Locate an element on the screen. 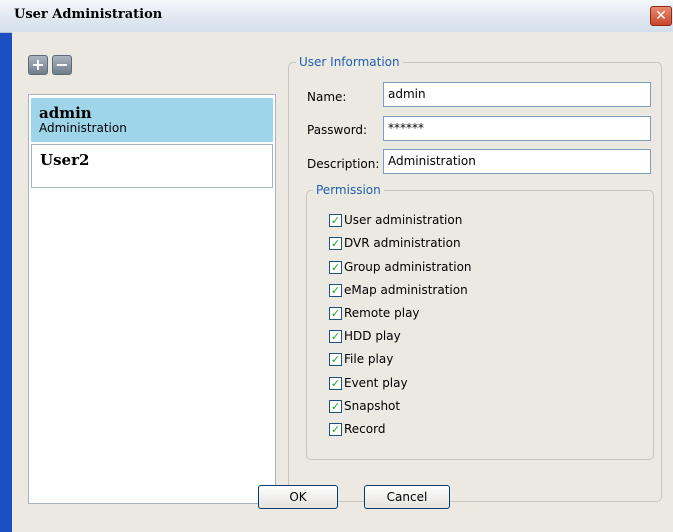  plus-icon: + is located at coordinates (38, 64).